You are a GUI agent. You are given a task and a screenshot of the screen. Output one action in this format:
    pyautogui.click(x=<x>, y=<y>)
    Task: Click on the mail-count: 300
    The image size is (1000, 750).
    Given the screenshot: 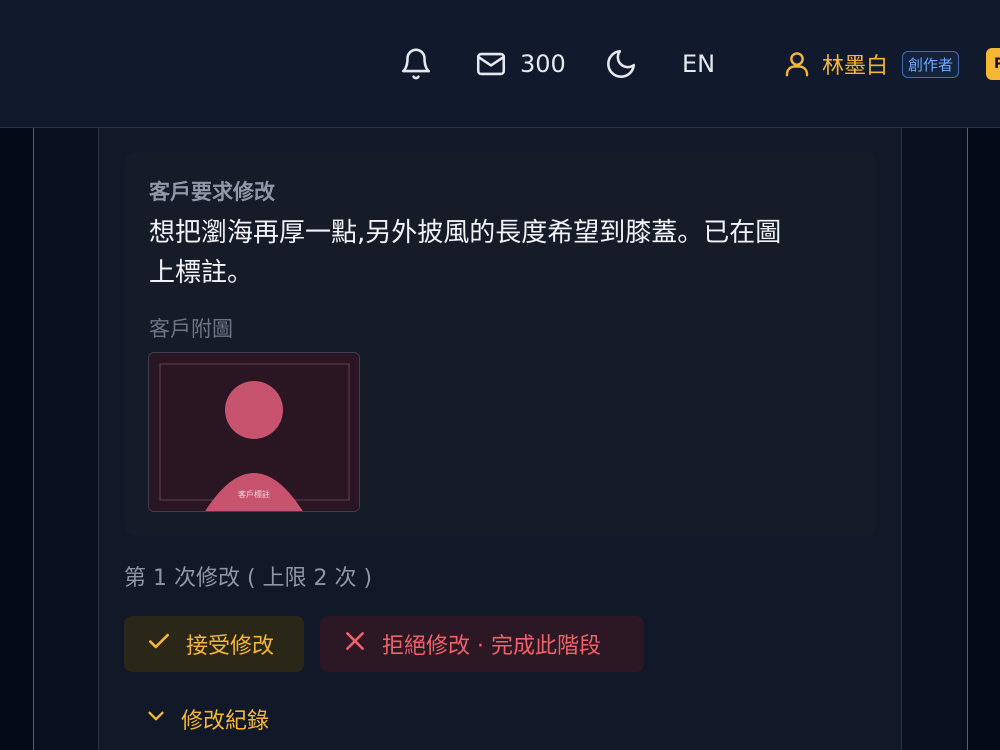 What is the action you would take?
    pyautogui.click(x=543, y=64)
    